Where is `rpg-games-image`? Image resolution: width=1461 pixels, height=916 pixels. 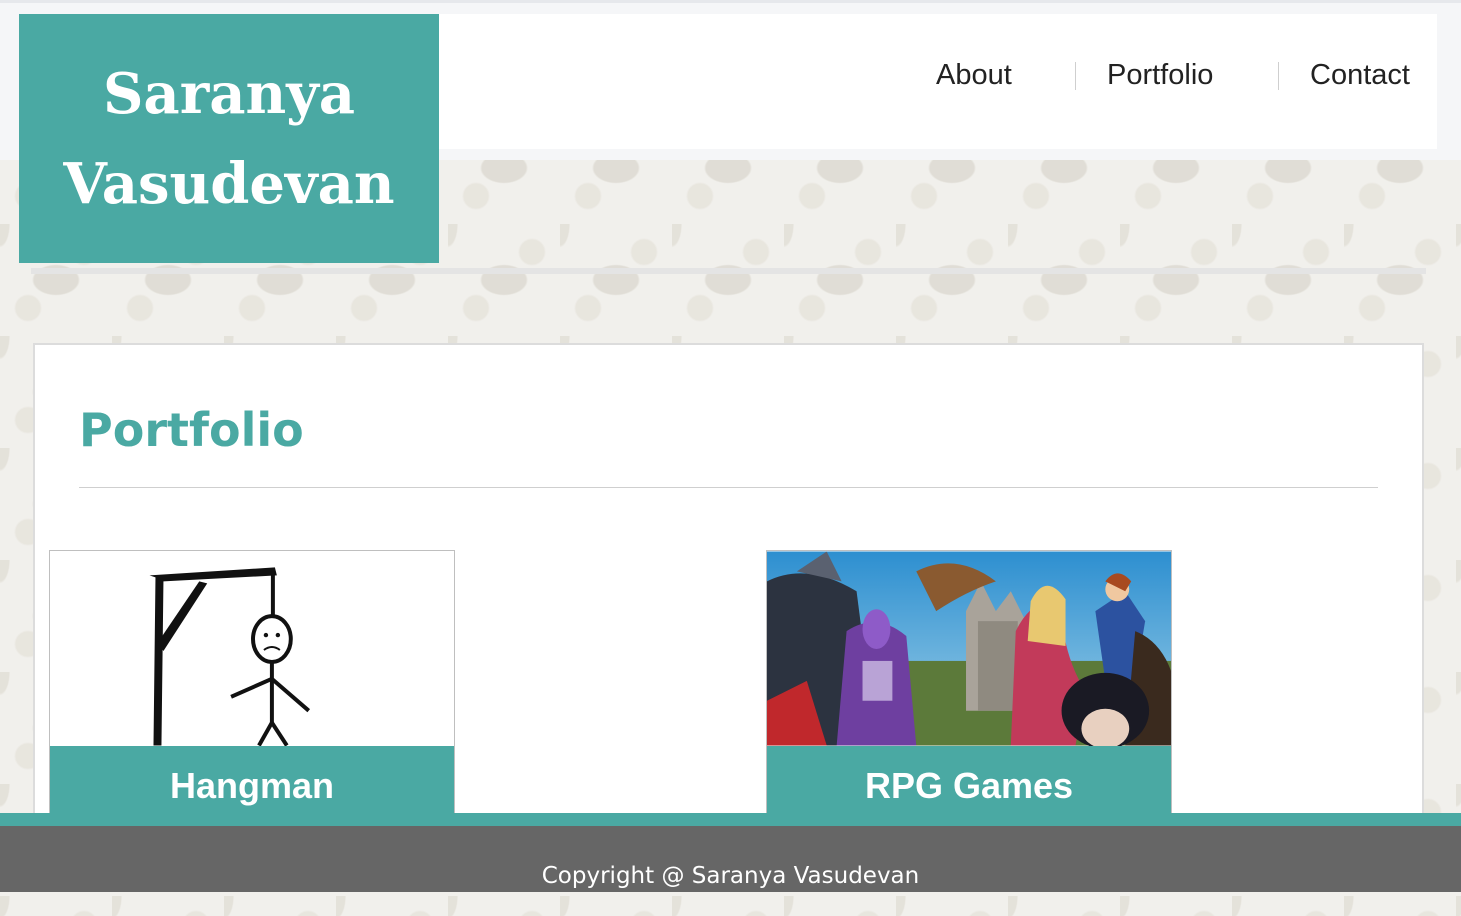
rpg-games-image is located at coordinates (969, 648).